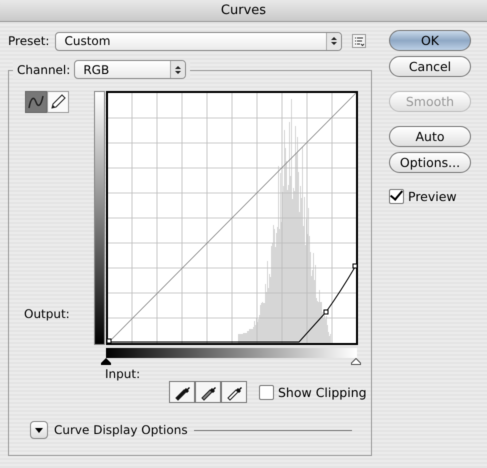 The height and width of the screenshot is (468, 487). What do you see at coordinates (266, 392) in the screenshot?
I see `show-clipping-checkbox` at bounding box center [266, 392].